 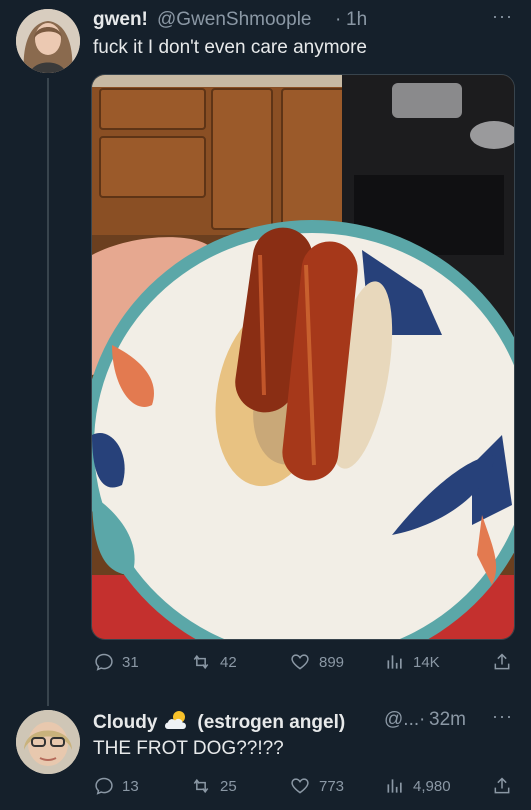 What do you see at coordinates (316, 786) in the screenshot?
I see `like-button: 773` at bounding box center [316, 786].